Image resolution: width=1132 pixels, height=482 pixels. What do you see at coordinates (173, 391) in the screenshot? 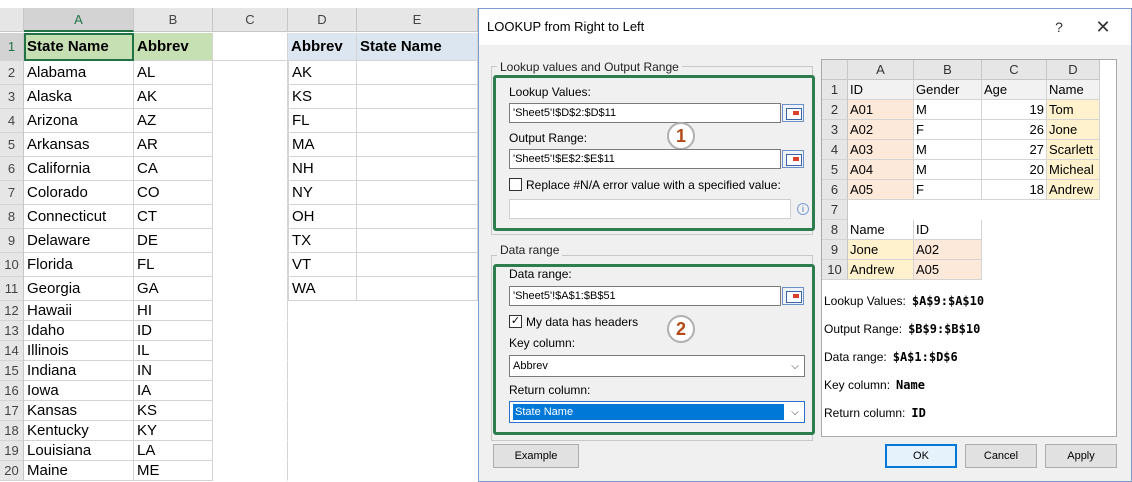
I see `abbrev-cell: IA` at bounding box center [173, 391].